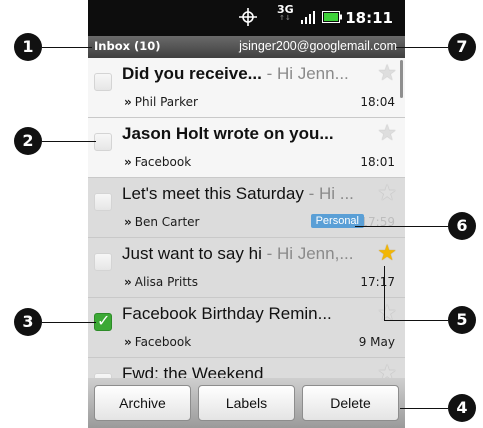  I want to click on callout-marker: 1, so click(28, 47).